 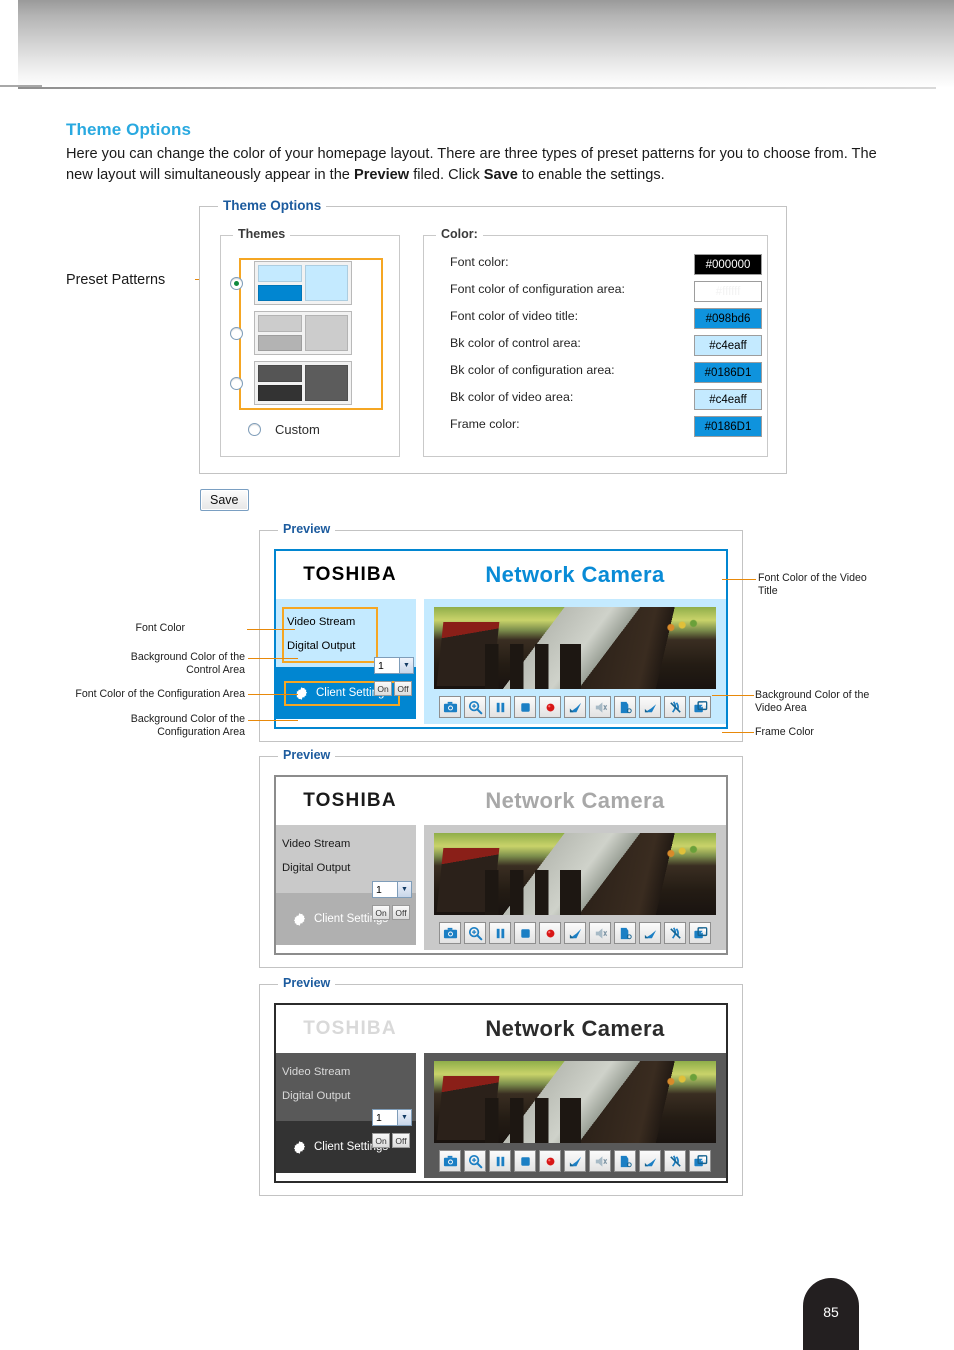 I want to click on control-area-labels-highlight: Video Stream Digital Output, so click(x=330, y=635).